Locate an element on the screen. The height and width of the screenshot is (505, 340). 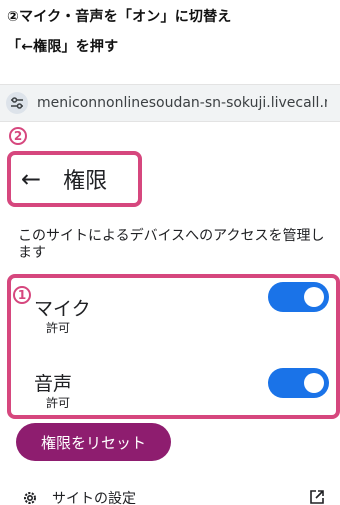
page-title: 権限 is located at coordinates (85, 181).